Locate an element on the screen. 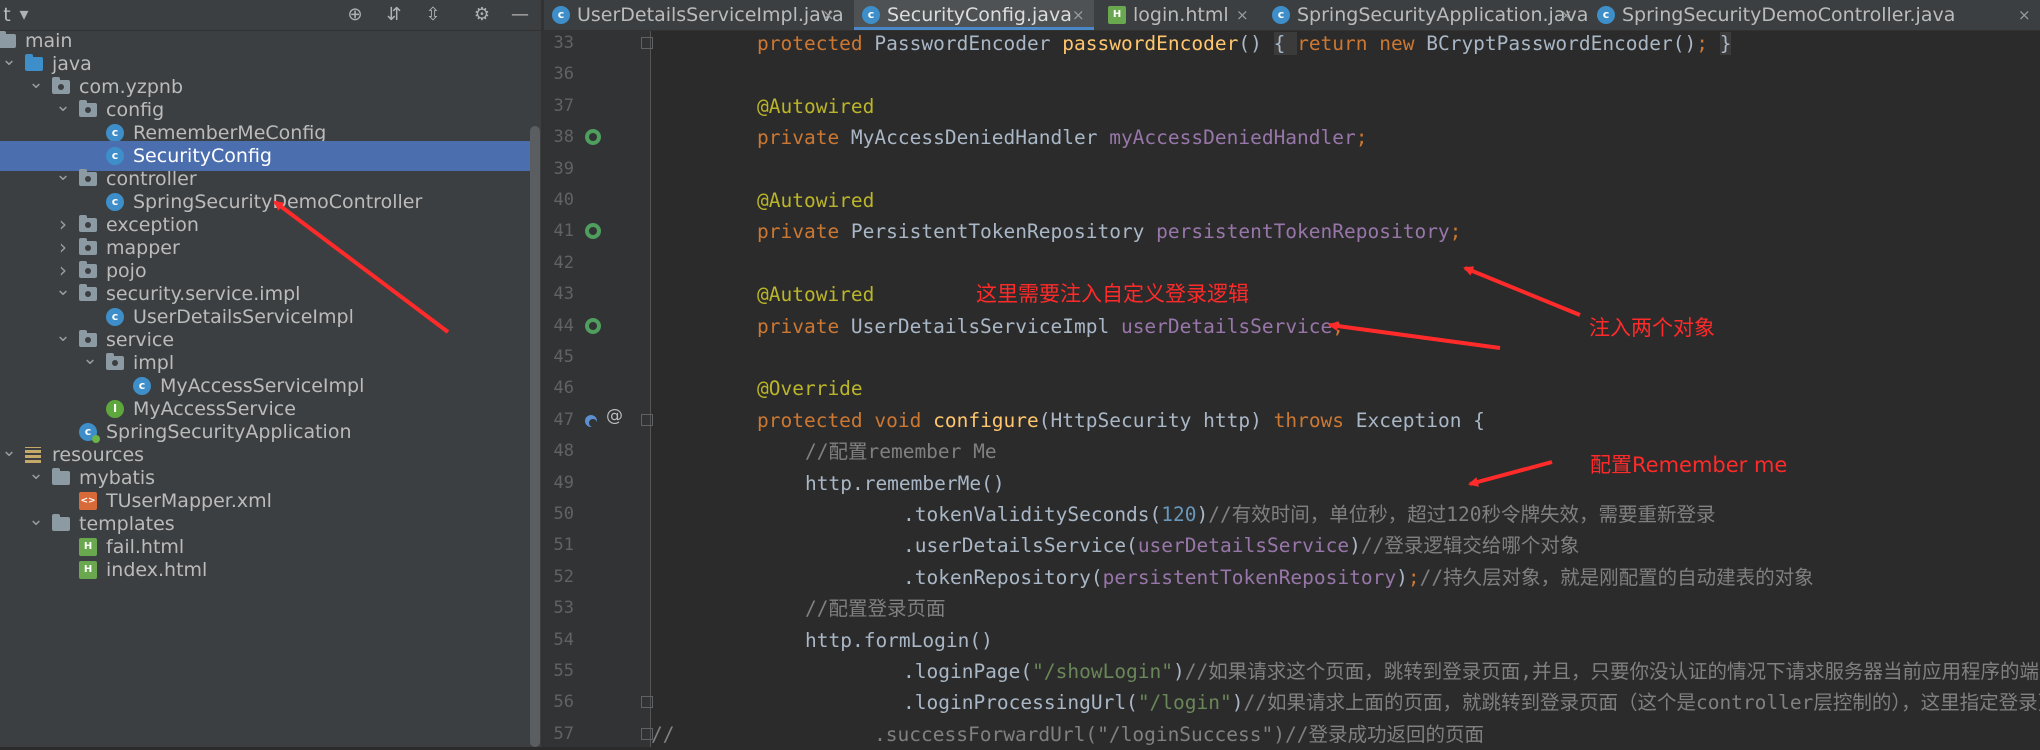  code-token: } is located at coordinates (1725, 43).